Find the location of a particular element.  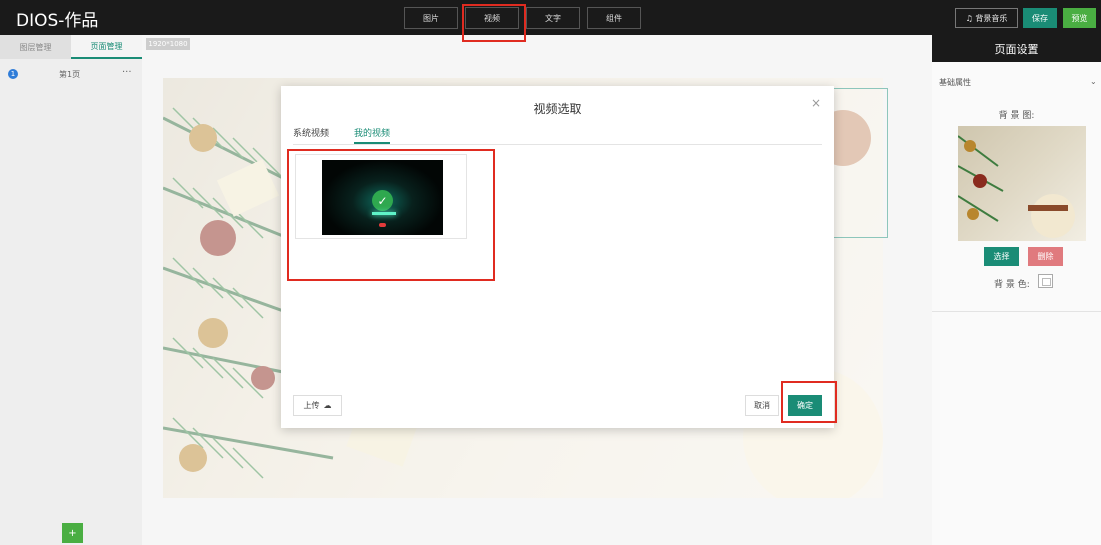

color-picker is located at coordinates (1045, 281).